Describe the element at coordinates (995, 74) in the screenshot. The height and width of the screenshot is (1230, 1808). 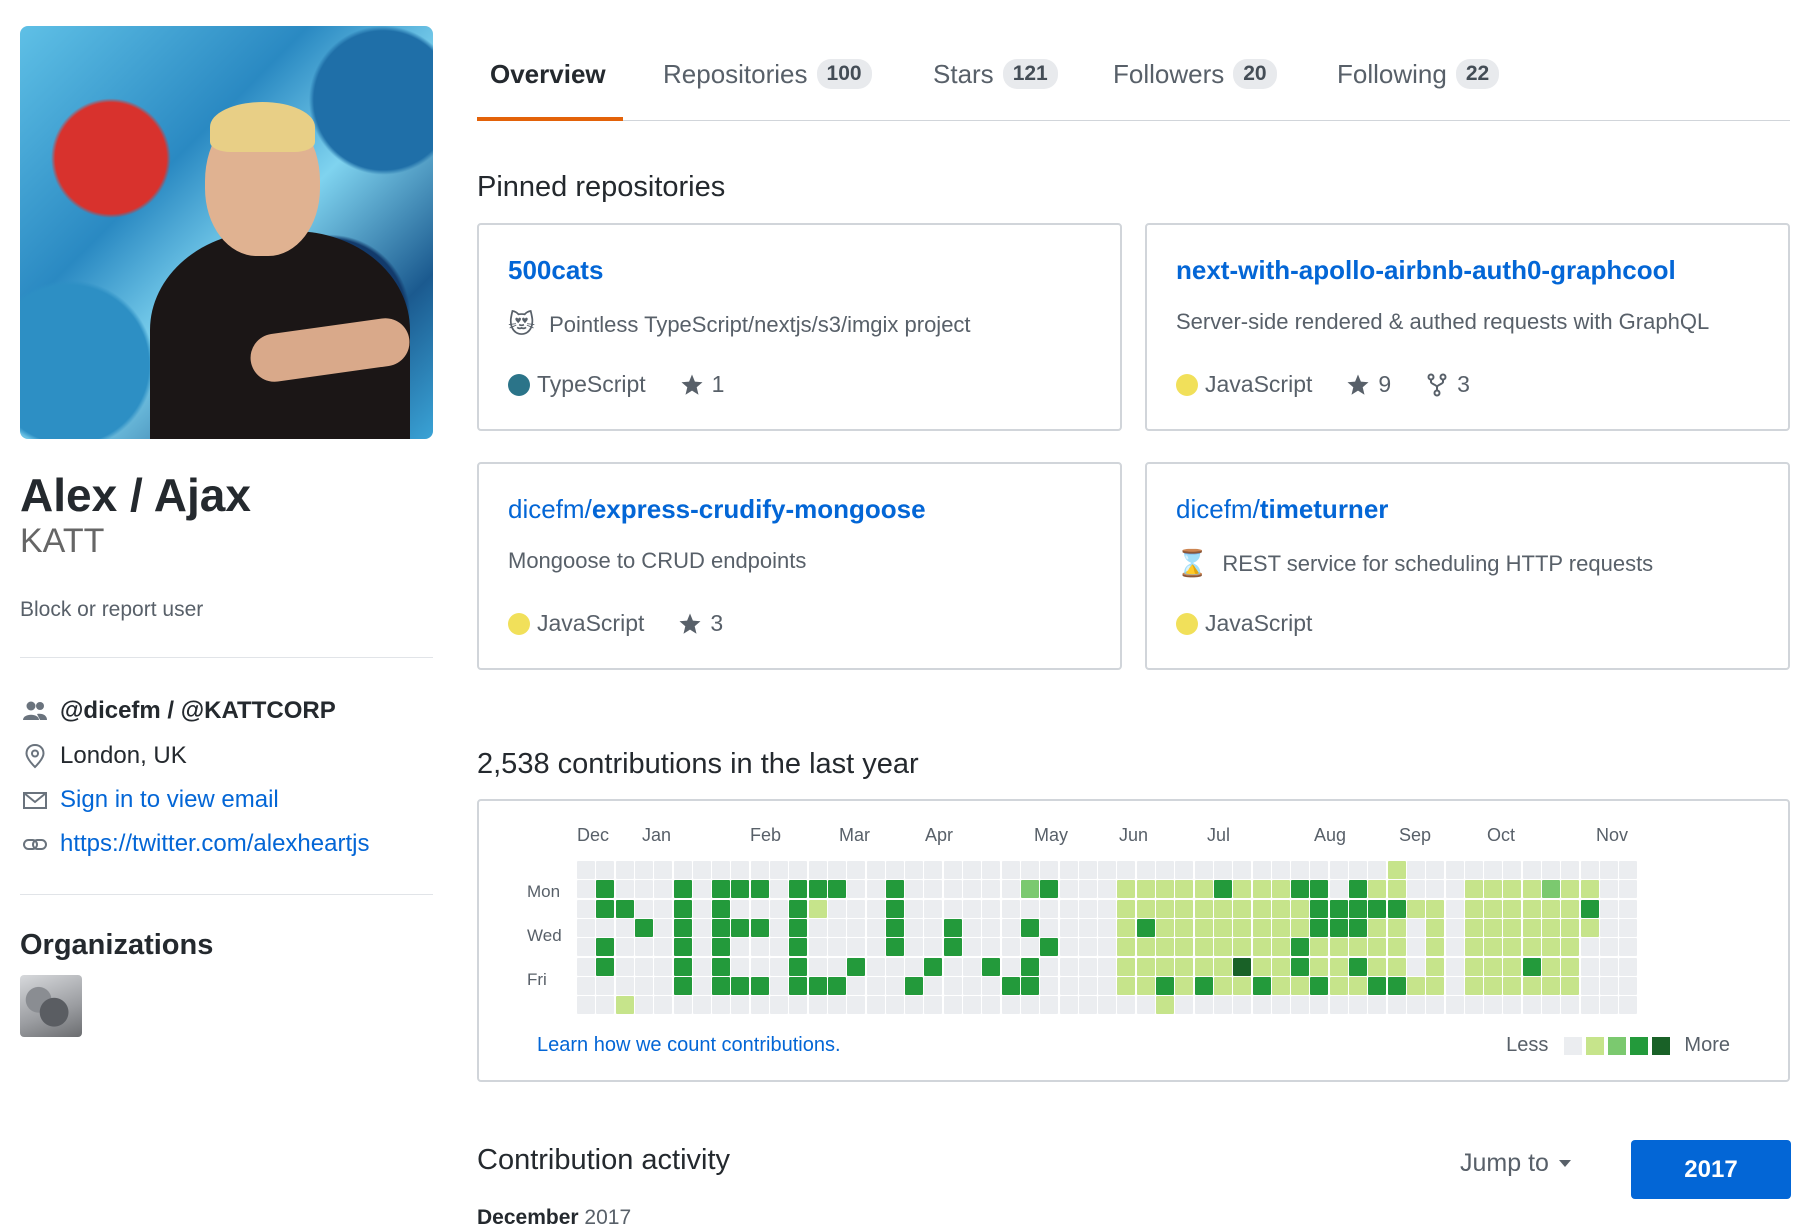
I see `tab-stars: Stars 121` at that location.